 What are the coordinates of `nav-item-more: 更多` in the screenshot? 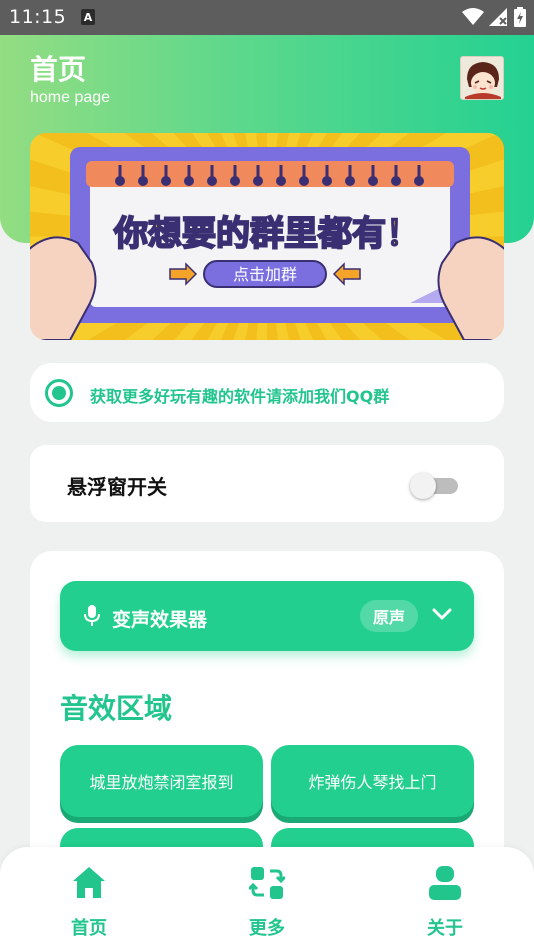 It's located at (267, 905).